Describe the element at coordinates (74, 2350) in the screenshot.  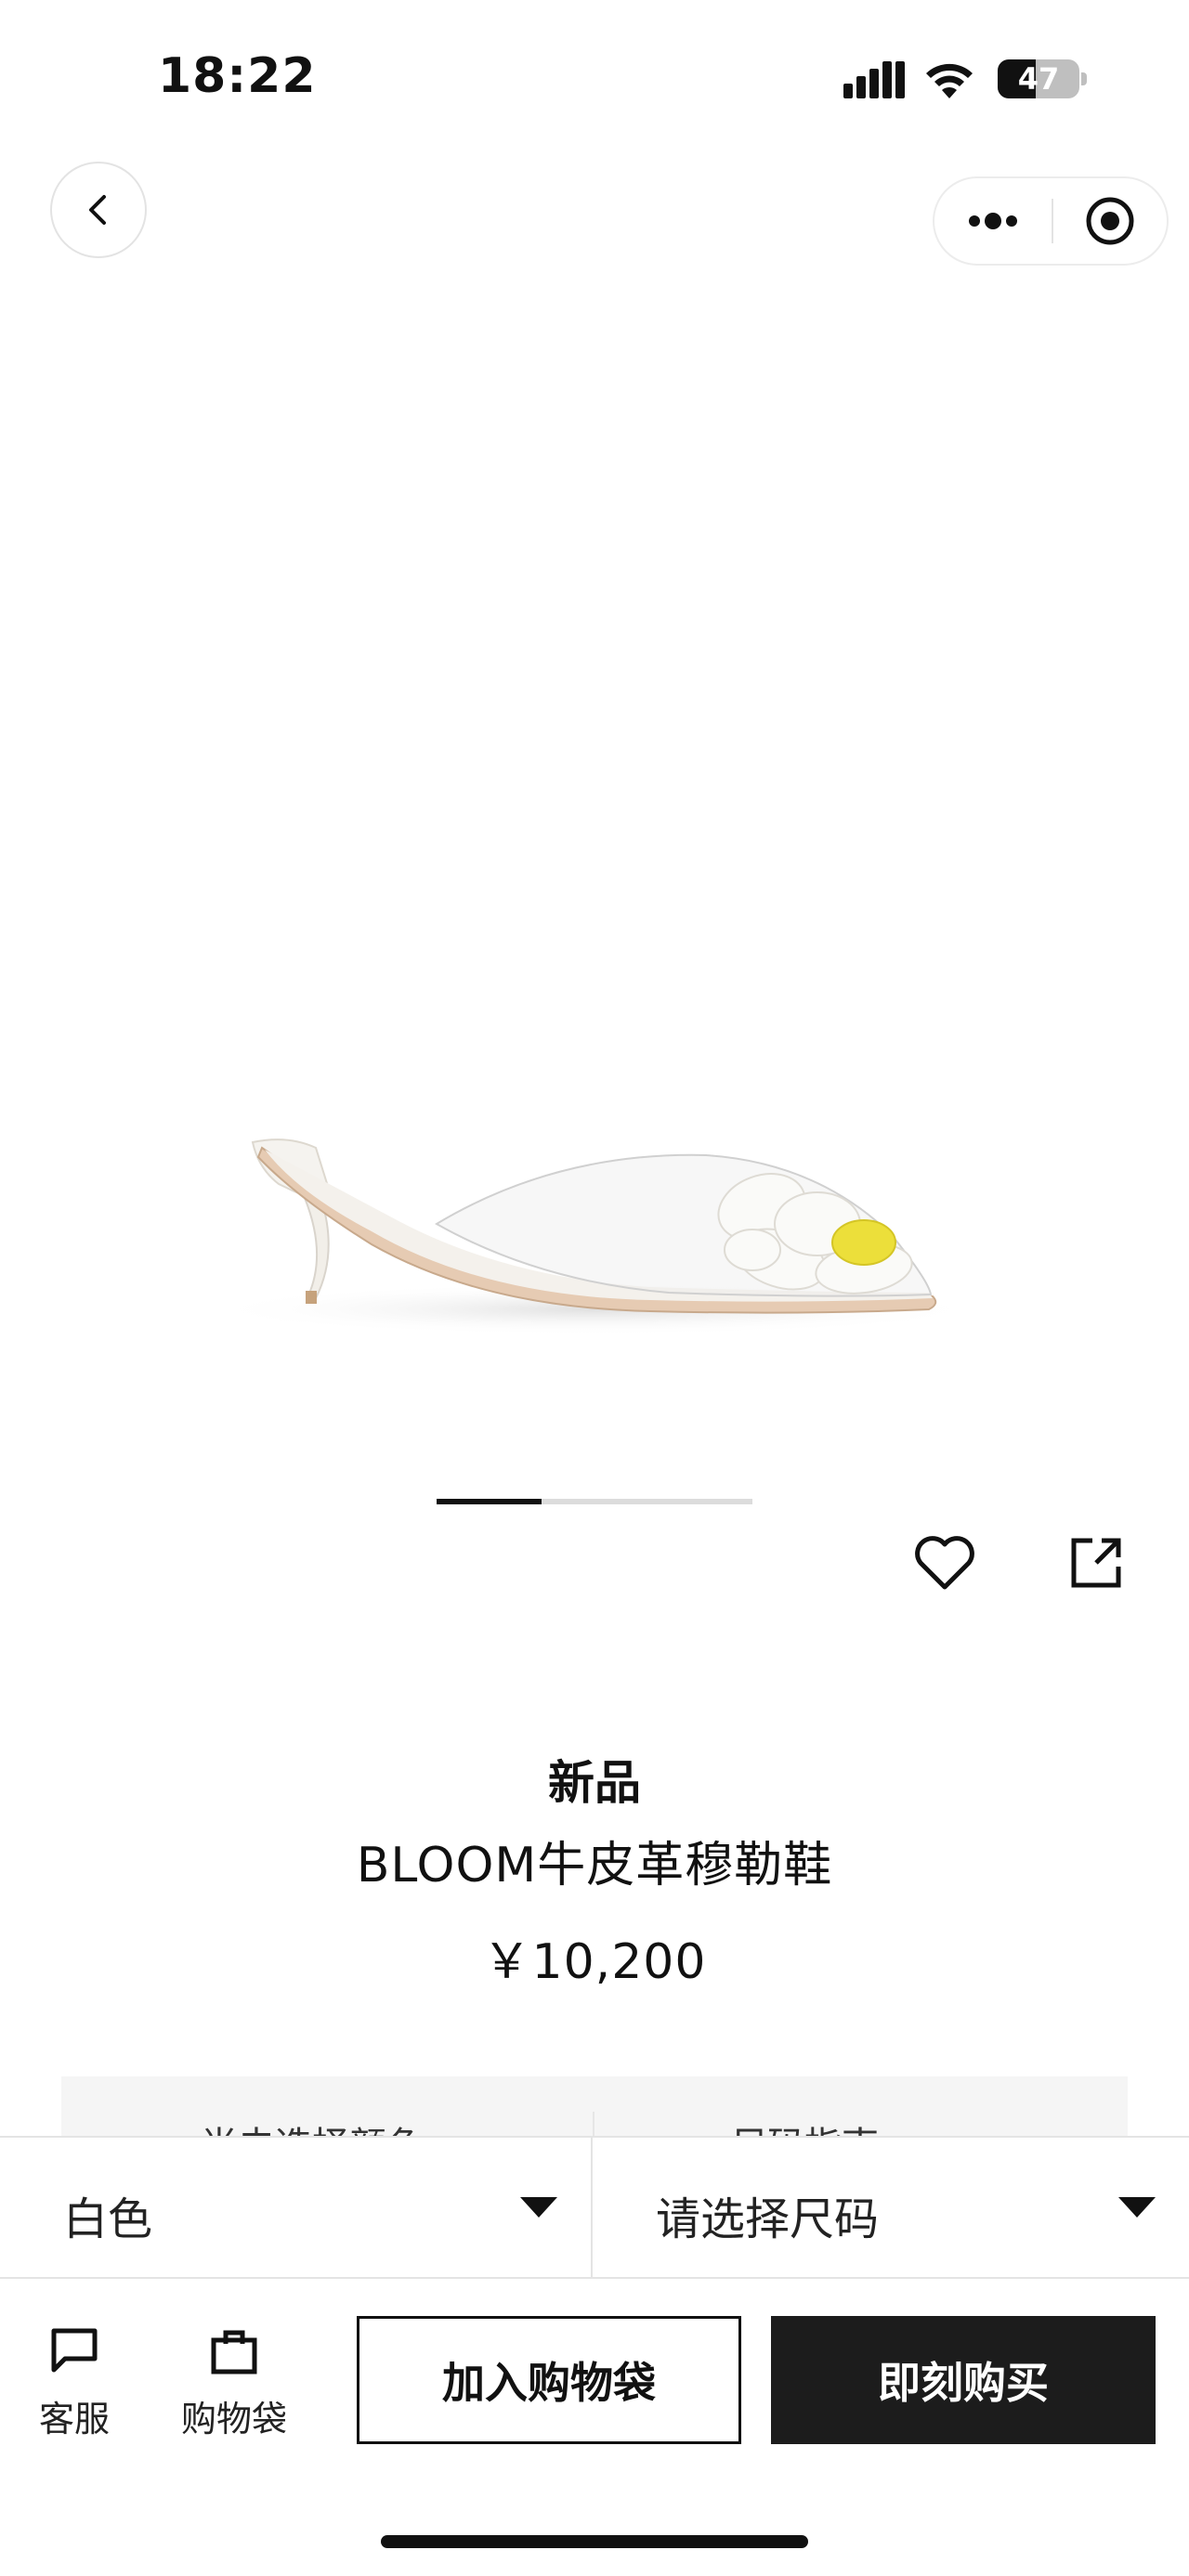
I see `chat-bubble-icon` at that location.